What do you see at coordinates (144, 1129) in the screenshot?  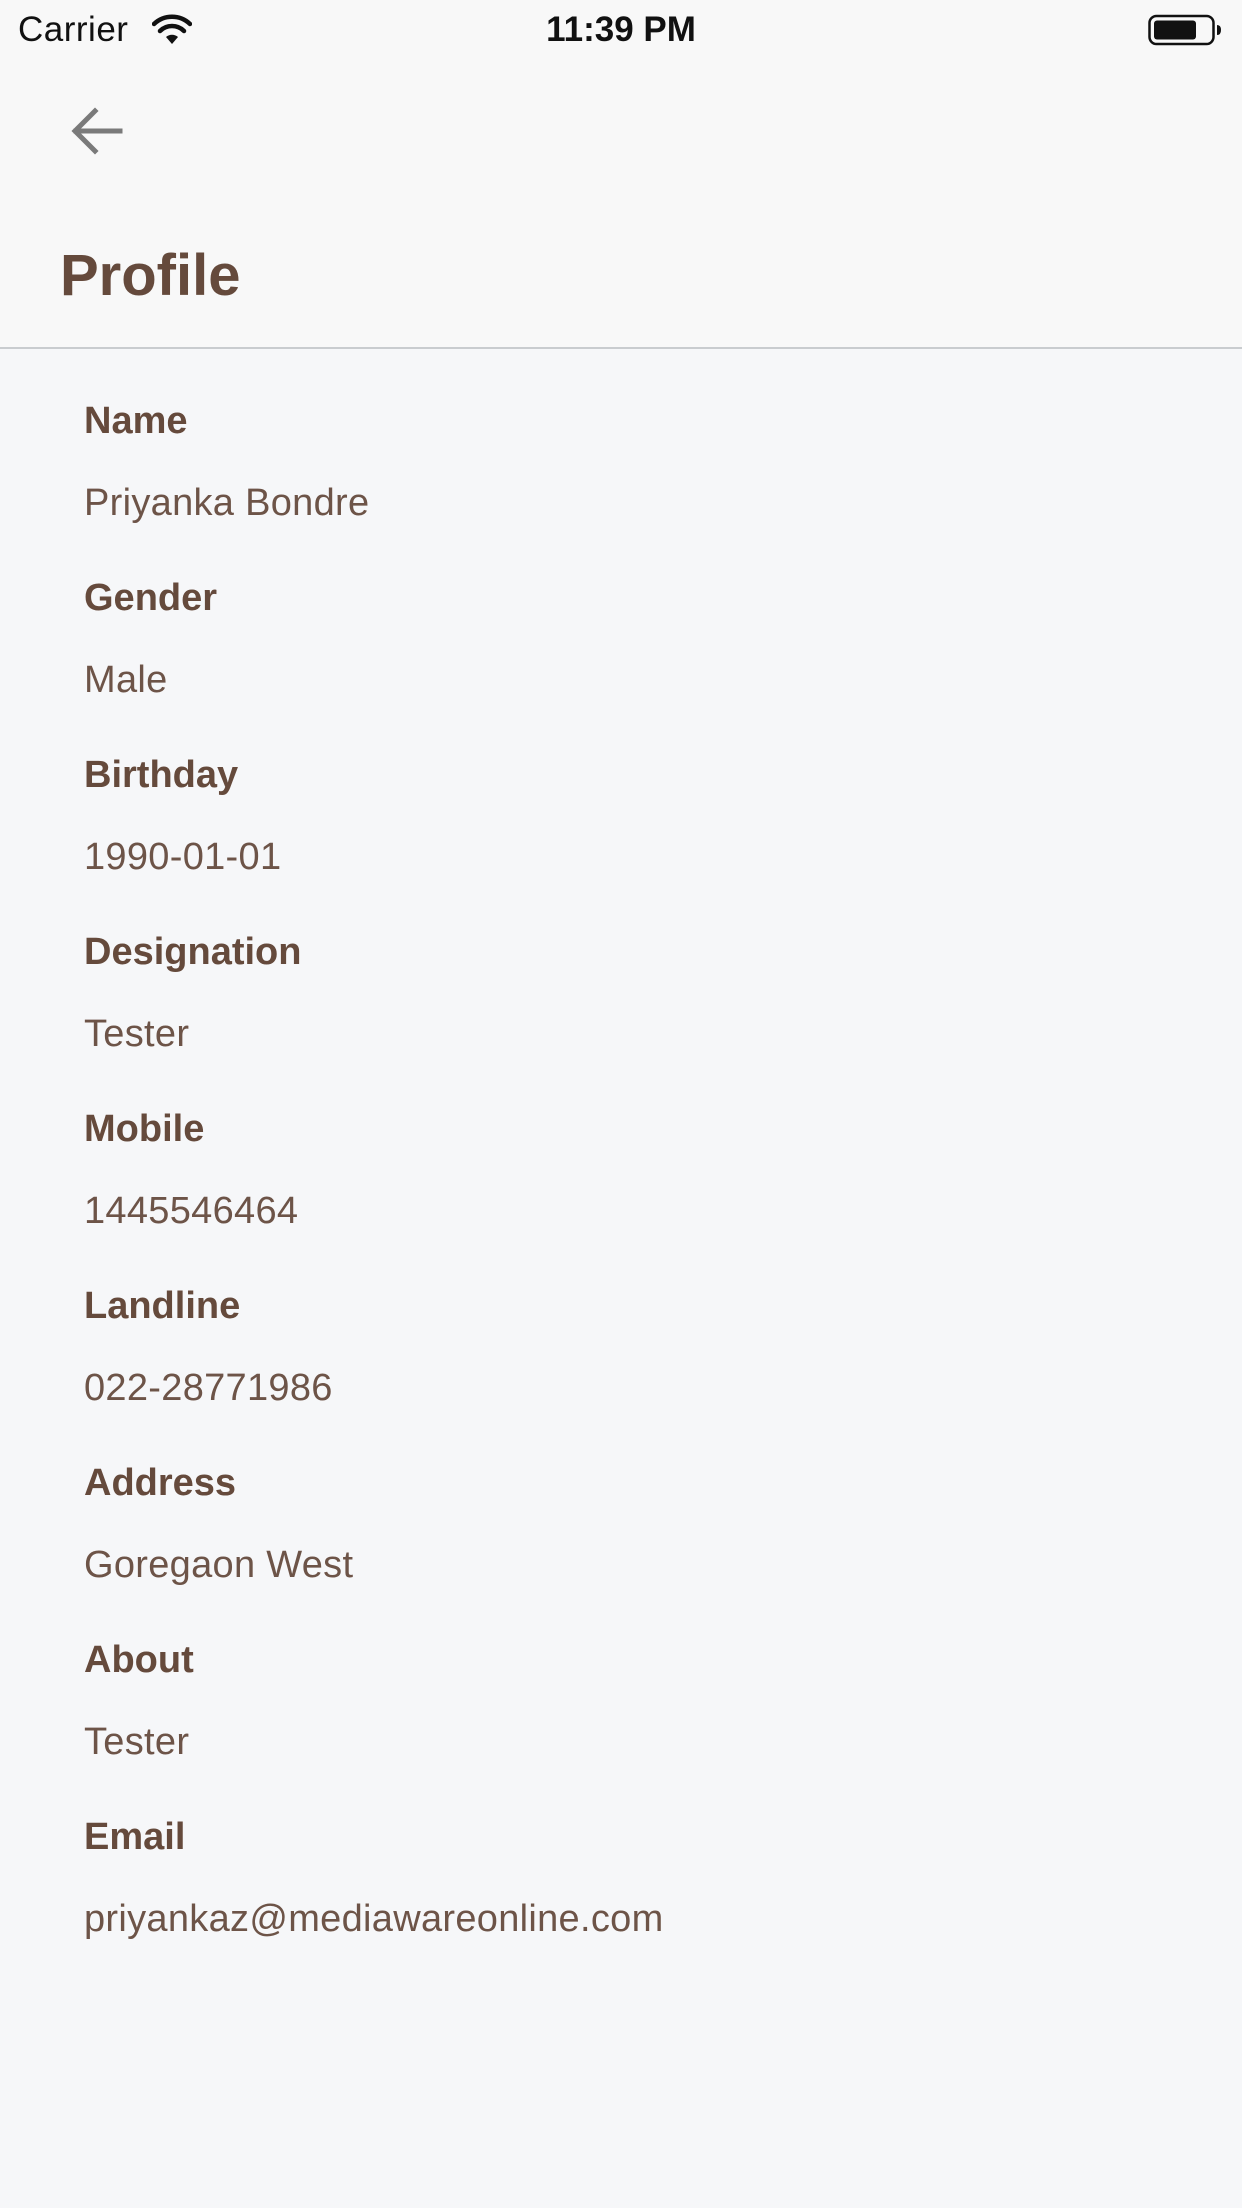 I see `field-label: Mobile` at bounding box center [144, 1129].